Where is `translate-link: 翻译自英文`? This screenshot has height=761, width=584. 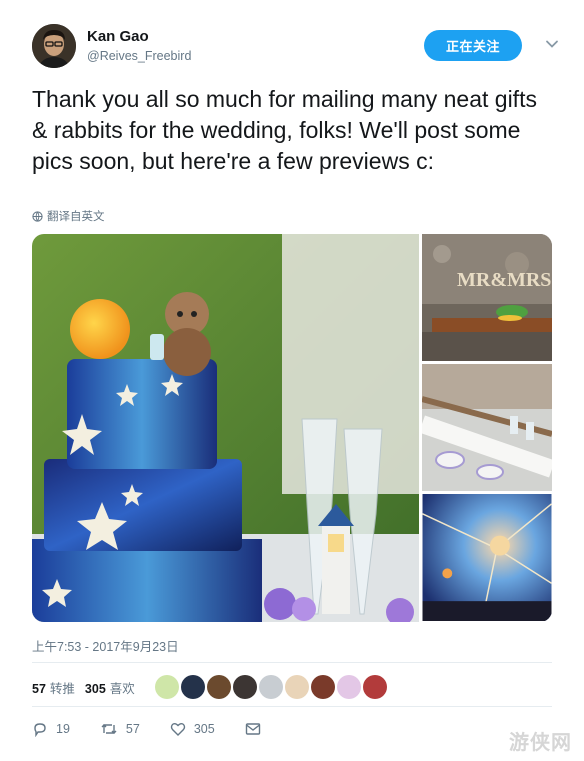
translate-link: 翻译自英文 is located at coordinates (68, 216).